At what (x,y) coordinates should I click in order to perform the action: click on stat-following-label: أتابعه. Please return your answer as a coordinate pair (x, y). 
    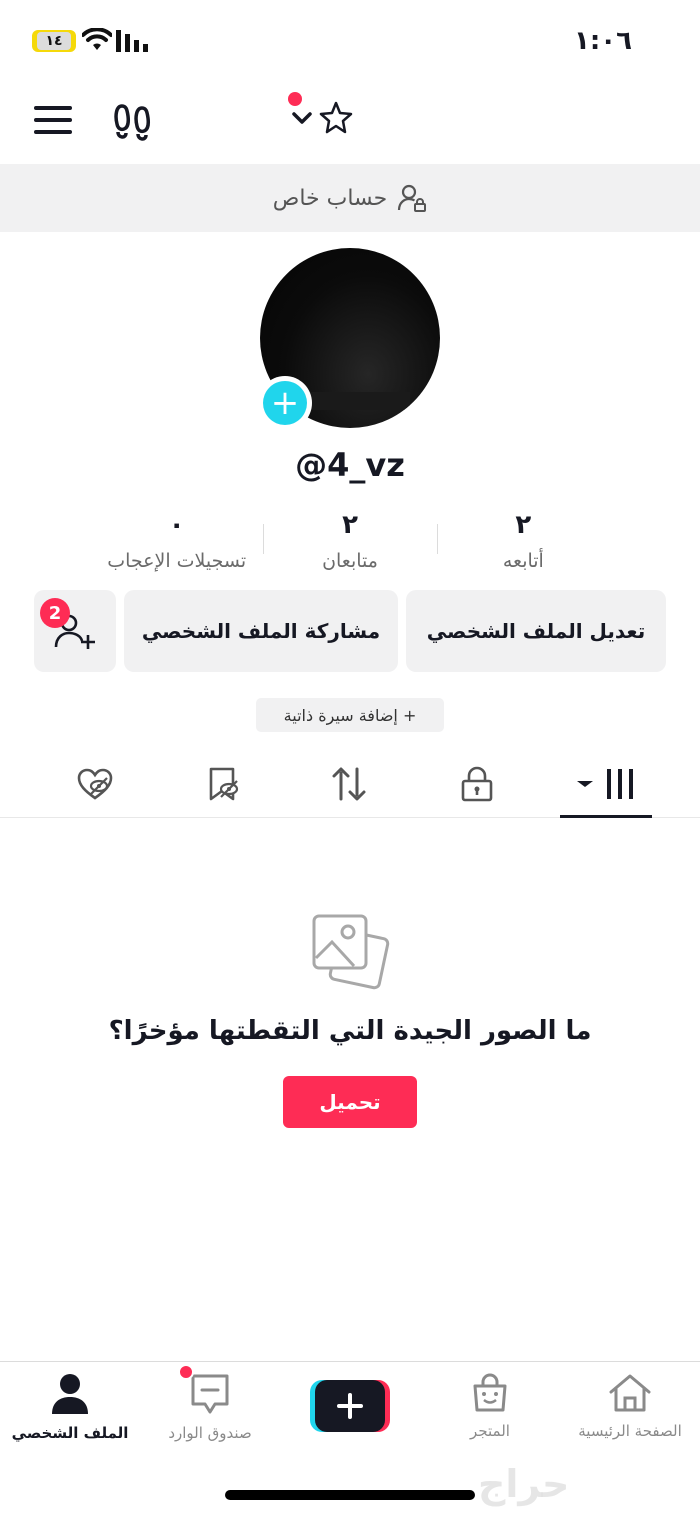
    Looking at the image, I should click on (523, 561).